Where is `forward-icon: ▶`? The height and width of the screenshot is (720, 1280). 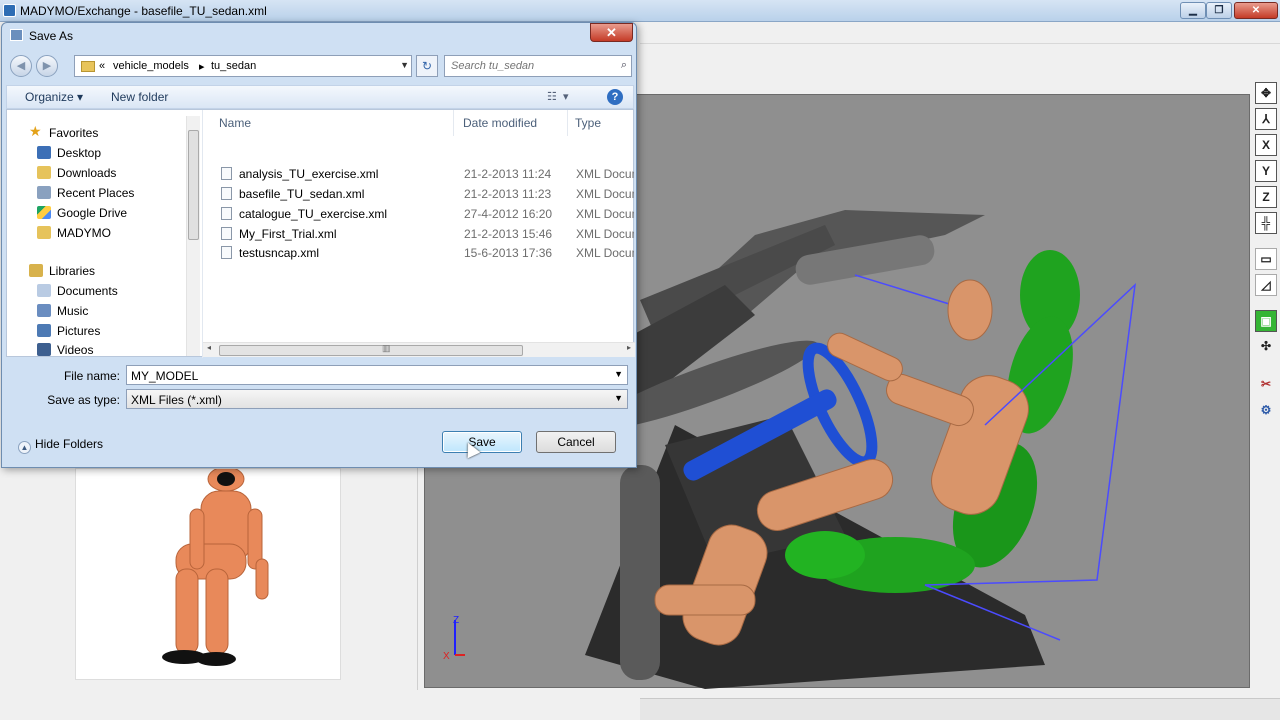
forward-icon: ▶ is located at coordinates (47, 66).